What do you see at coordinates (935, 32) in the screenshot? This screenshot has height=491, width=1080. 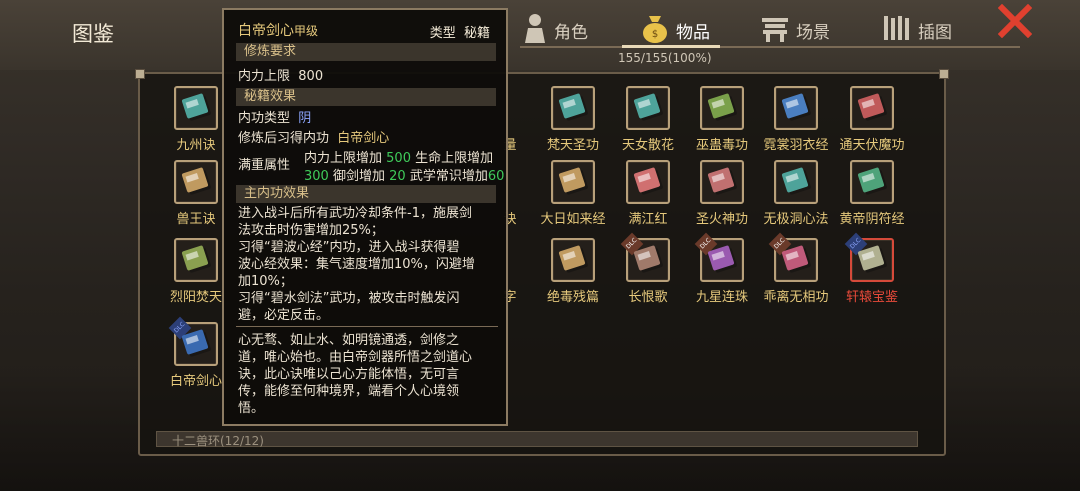 I see `tab-label: 插图` at bounding box center [935, 32].